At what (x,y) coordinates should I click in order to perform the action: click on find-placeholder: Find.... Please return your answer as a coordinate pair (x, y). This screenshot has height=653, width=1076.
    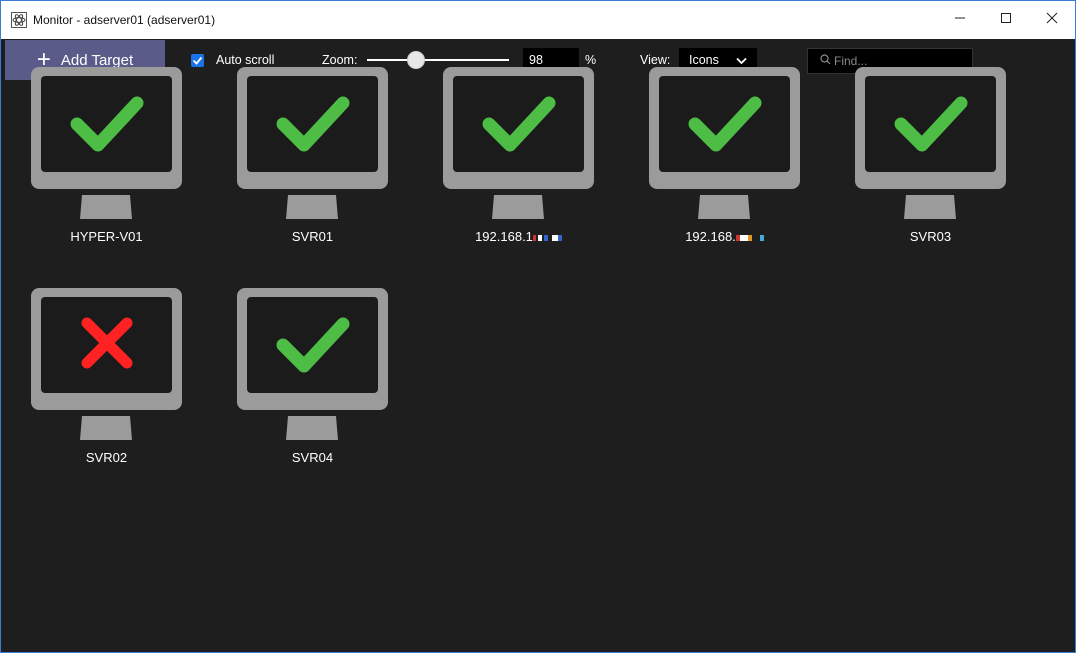
    Looking at the image, I should click on (851, 61).